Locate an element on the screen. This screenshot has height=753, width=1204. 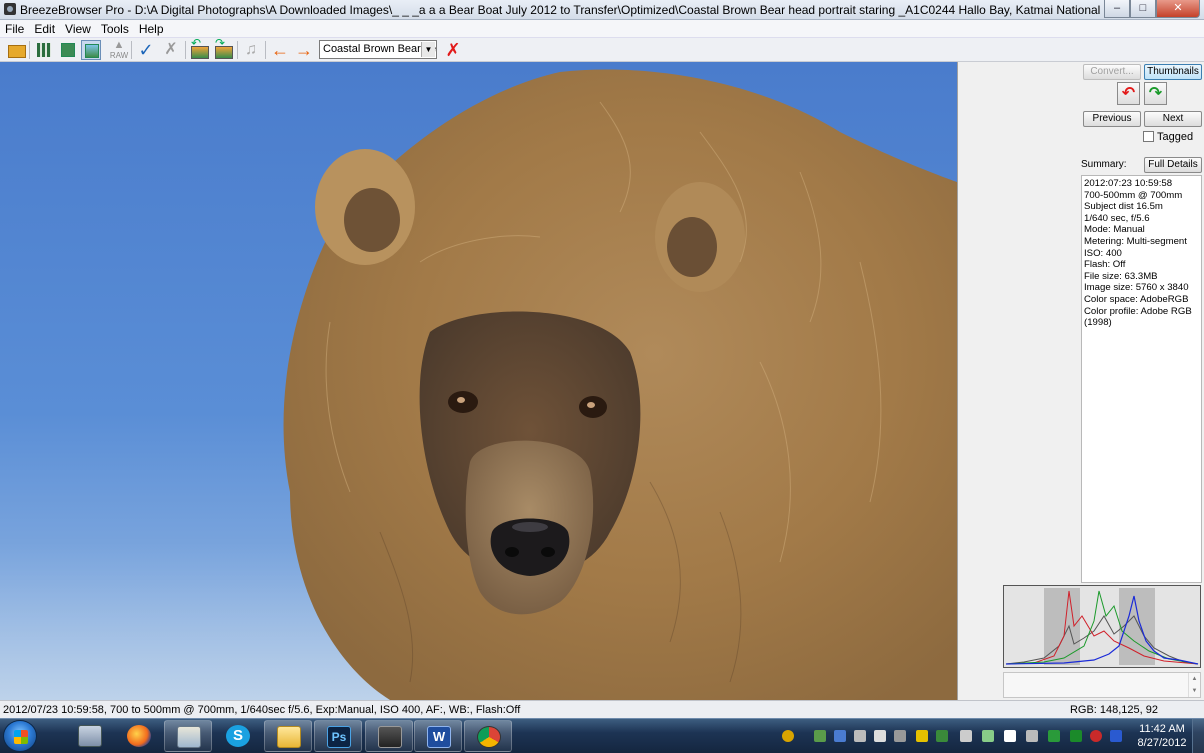
previous-image-icon: ↶ is located at coordinates (1128, 93).